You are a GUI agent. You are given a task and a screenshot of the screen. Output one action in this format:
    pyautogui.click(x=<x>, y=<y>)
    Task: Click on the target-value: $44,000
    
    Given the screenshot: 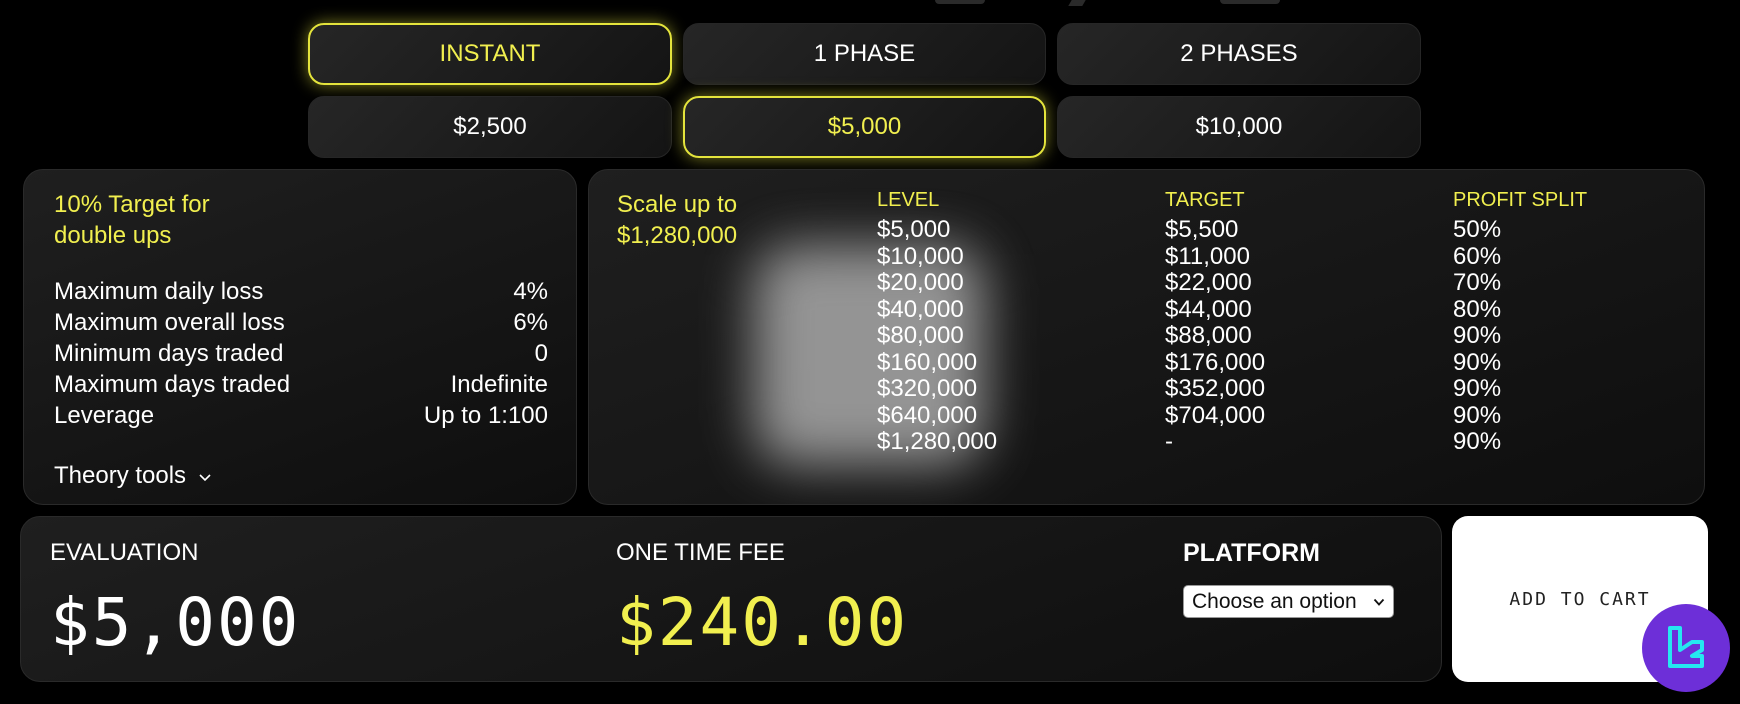 What is the action you would take?
    pyautogui.click(x=1208, y=309)
    